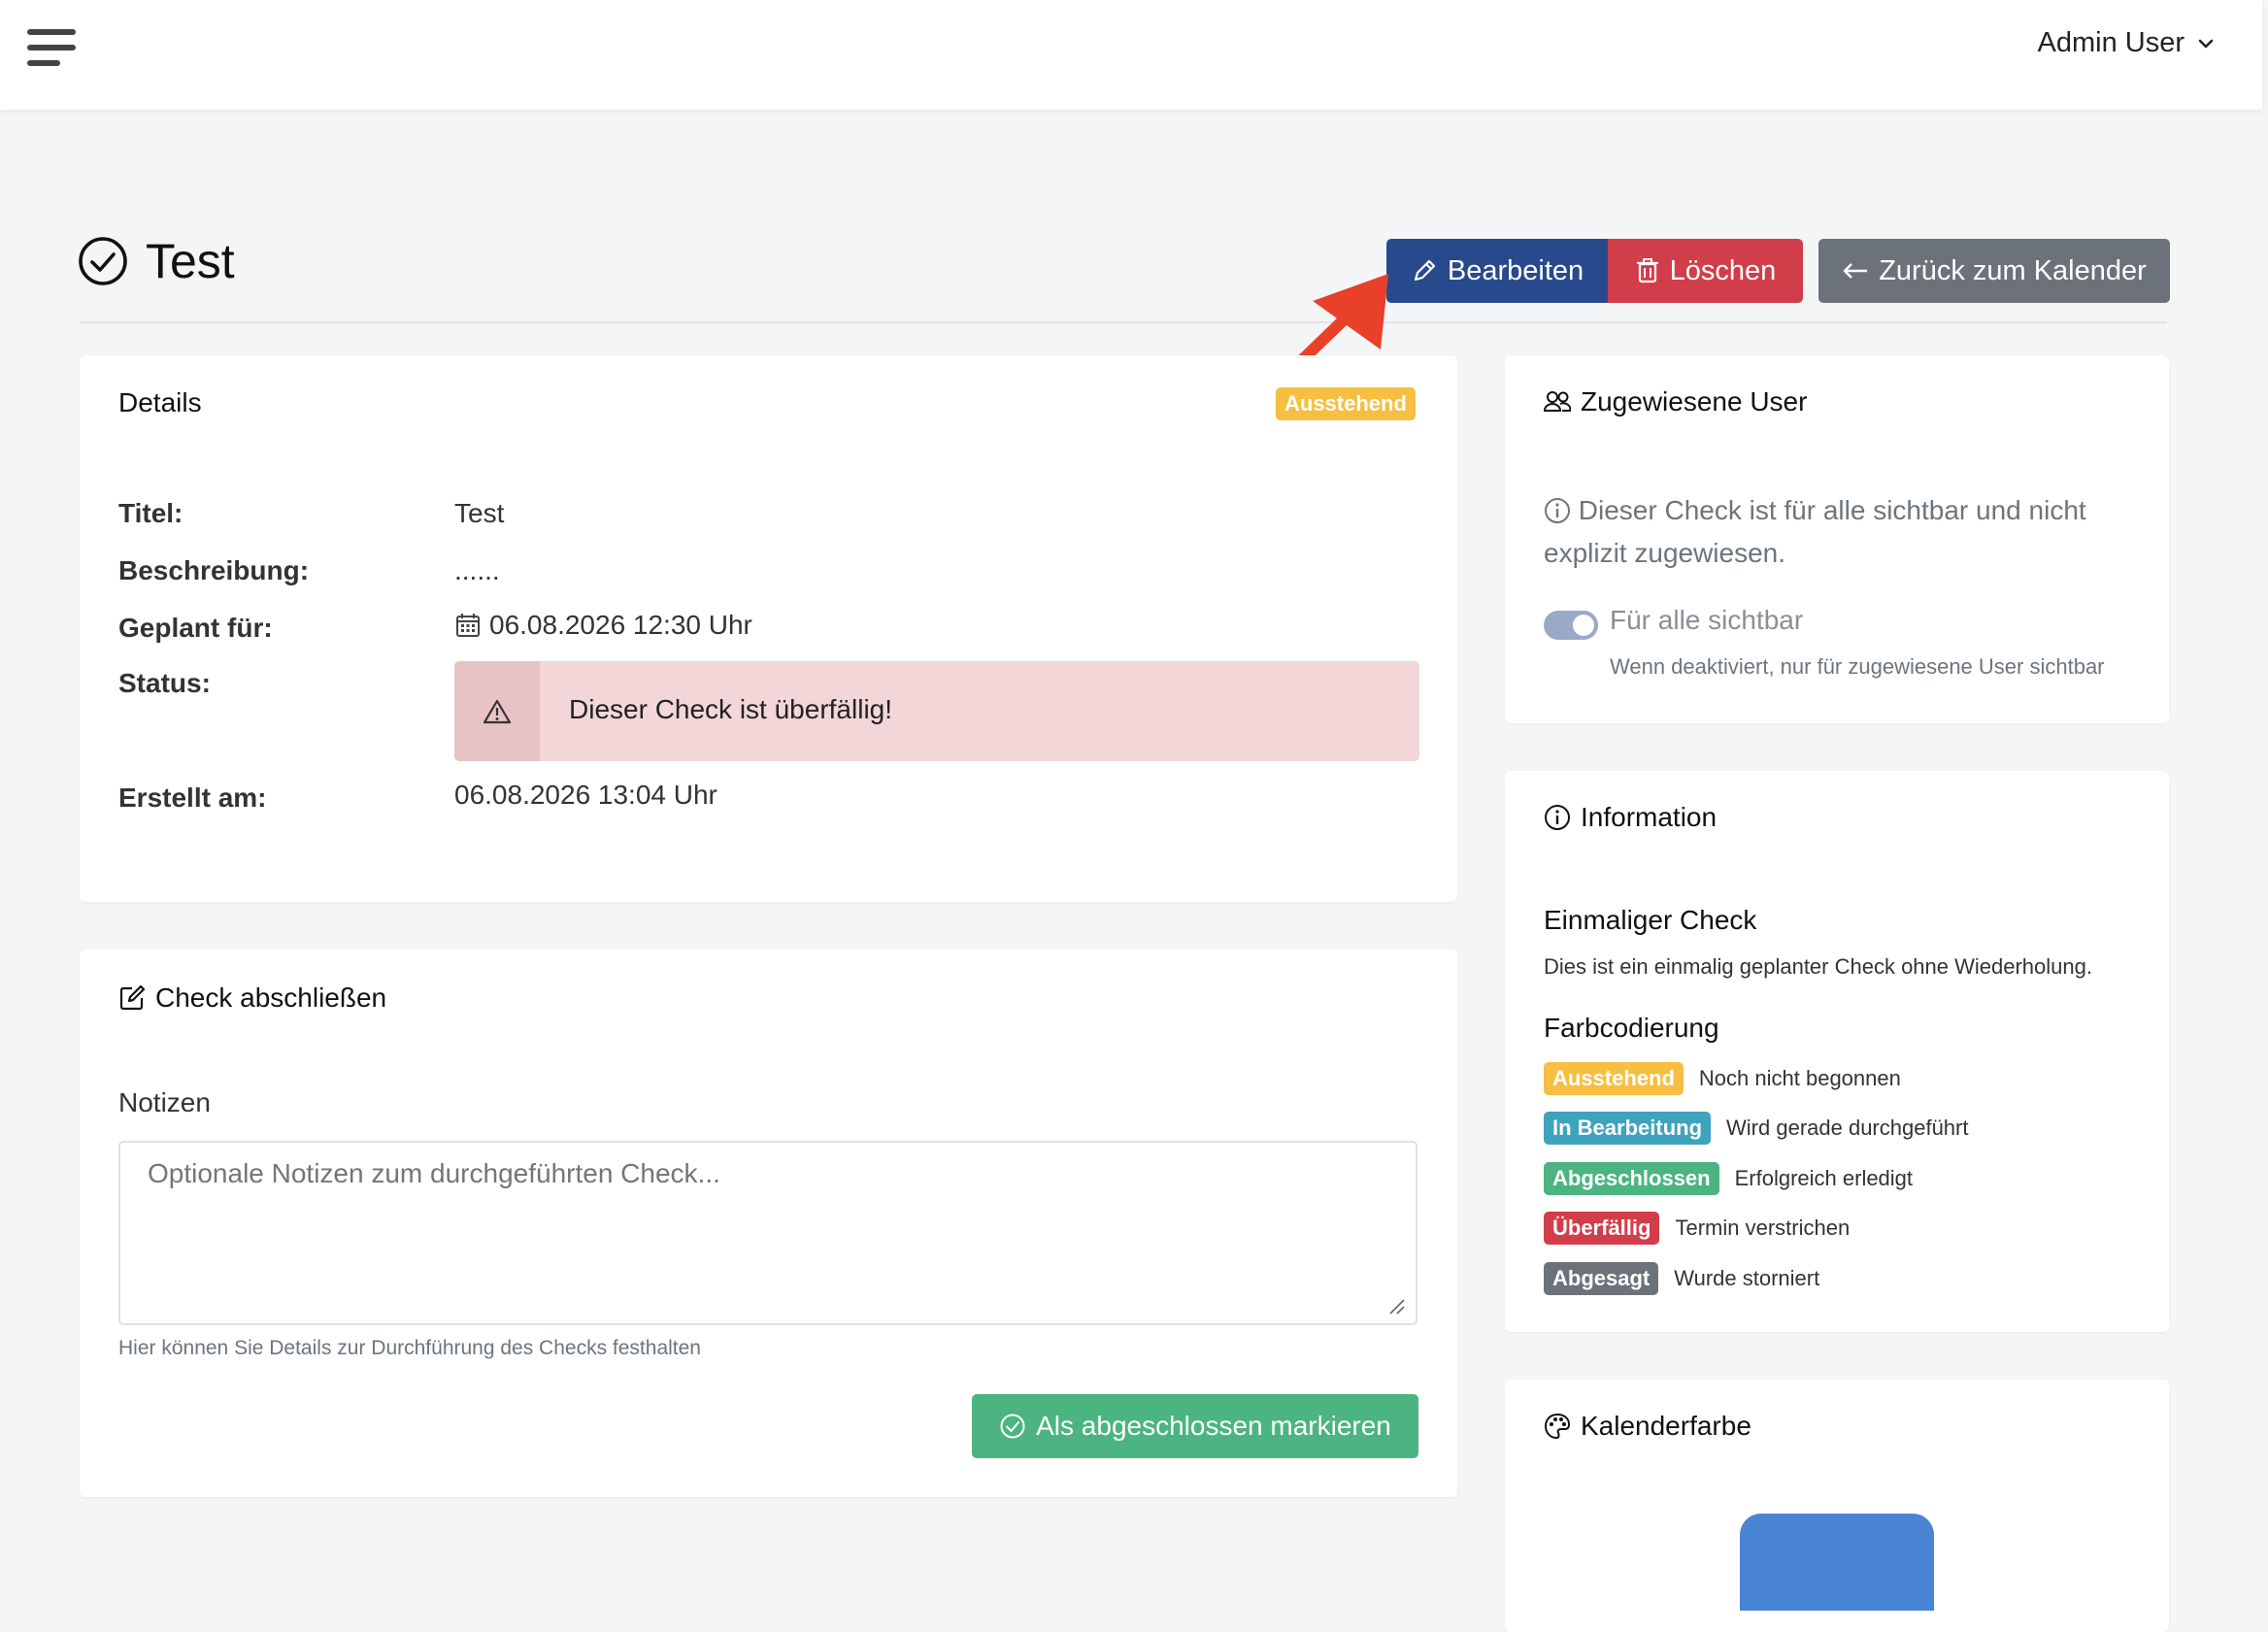 This screenshot has height=1632, width=2268. I want to click on toggle-label: Für alle sichtbar, so click(1707, 620).